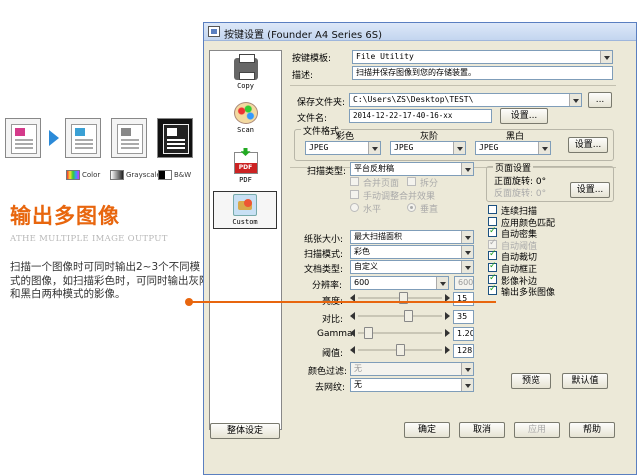 Image resolution: width=637 pixels, height=475 pixels. I want to click on save-folder-select: C:\Users\ZS\Desktop\TEST\, so click(465, 100).